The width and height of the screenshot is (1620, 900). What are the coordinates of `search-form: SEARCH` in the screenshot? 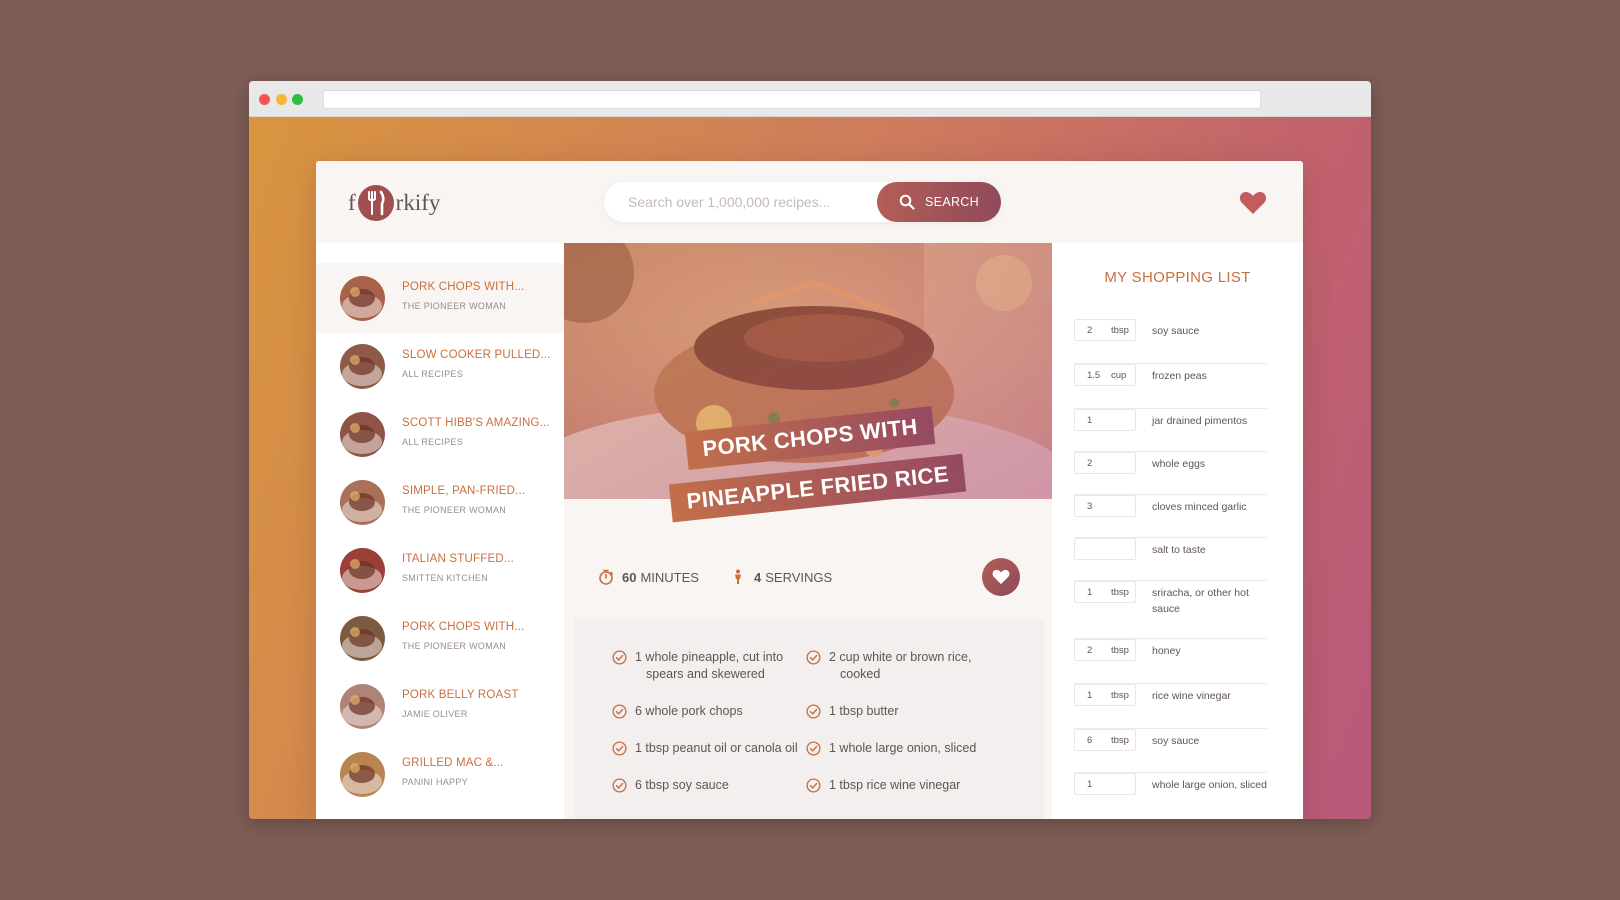 It's located at (802, 202).